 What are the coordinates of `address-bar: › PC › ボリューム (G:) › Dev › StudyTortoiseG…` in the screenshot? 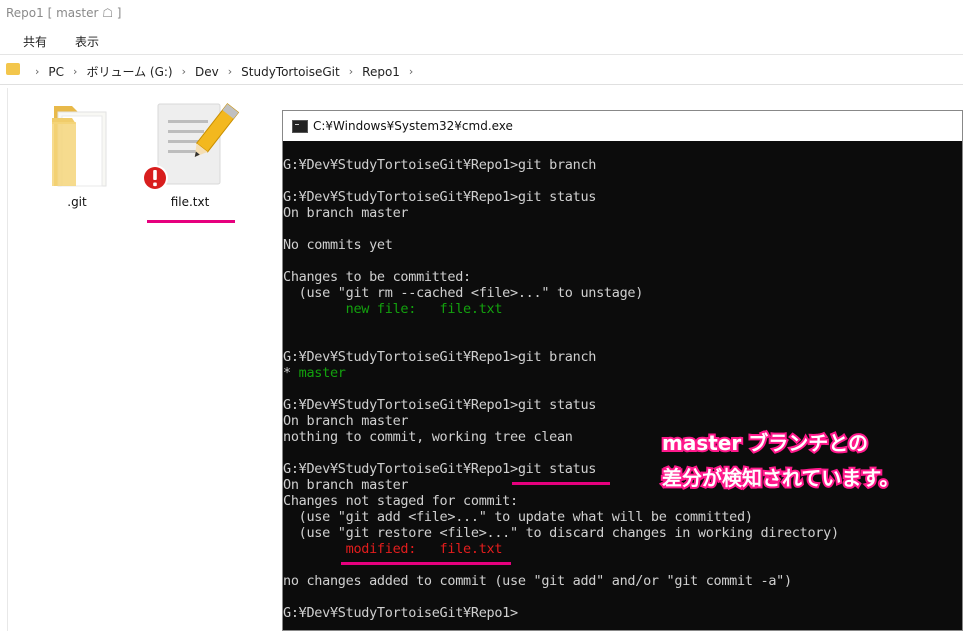 It's located at (481, 71).